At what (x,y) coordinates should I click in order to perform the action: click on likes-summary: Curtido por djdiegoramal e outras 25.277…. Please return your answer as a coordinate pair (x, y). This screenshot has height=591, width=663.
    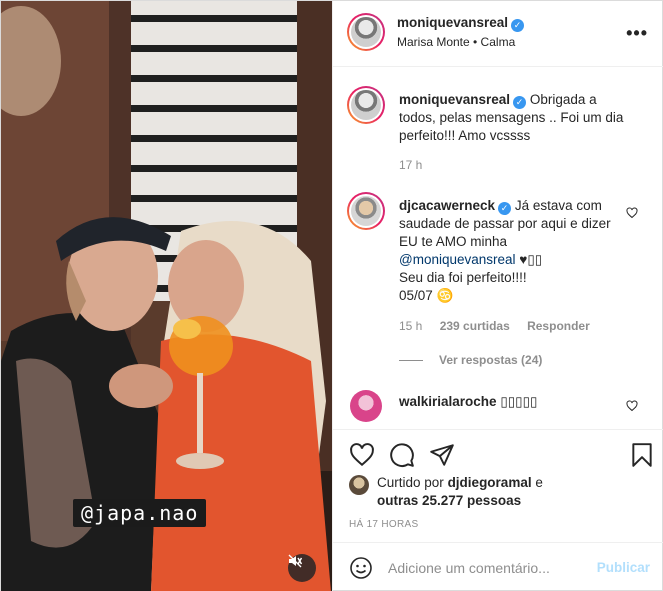
    Looking at the image, I should click on (446, 492).